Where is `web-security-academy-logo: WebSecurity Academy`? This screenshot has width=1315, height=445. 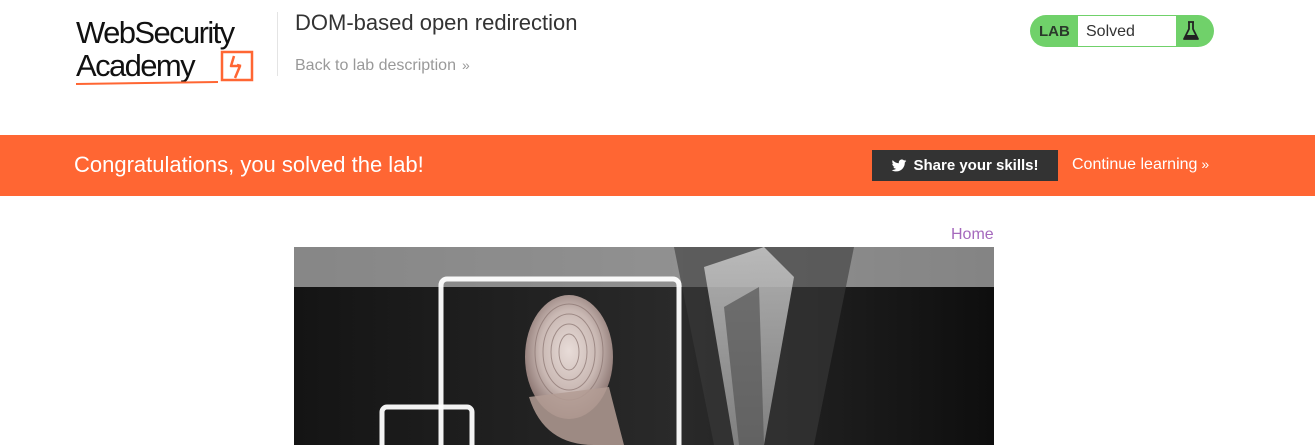
web-security-academy-logo: WebSecurity Academy is located at coordinates (176, 48).